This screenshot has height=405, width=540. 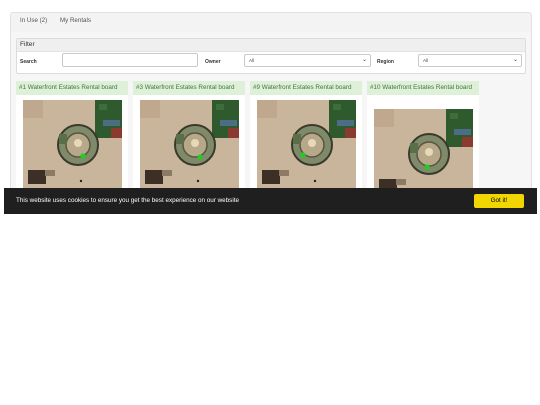 I want to click on region-select-value: All, so click(x=426, y=60).